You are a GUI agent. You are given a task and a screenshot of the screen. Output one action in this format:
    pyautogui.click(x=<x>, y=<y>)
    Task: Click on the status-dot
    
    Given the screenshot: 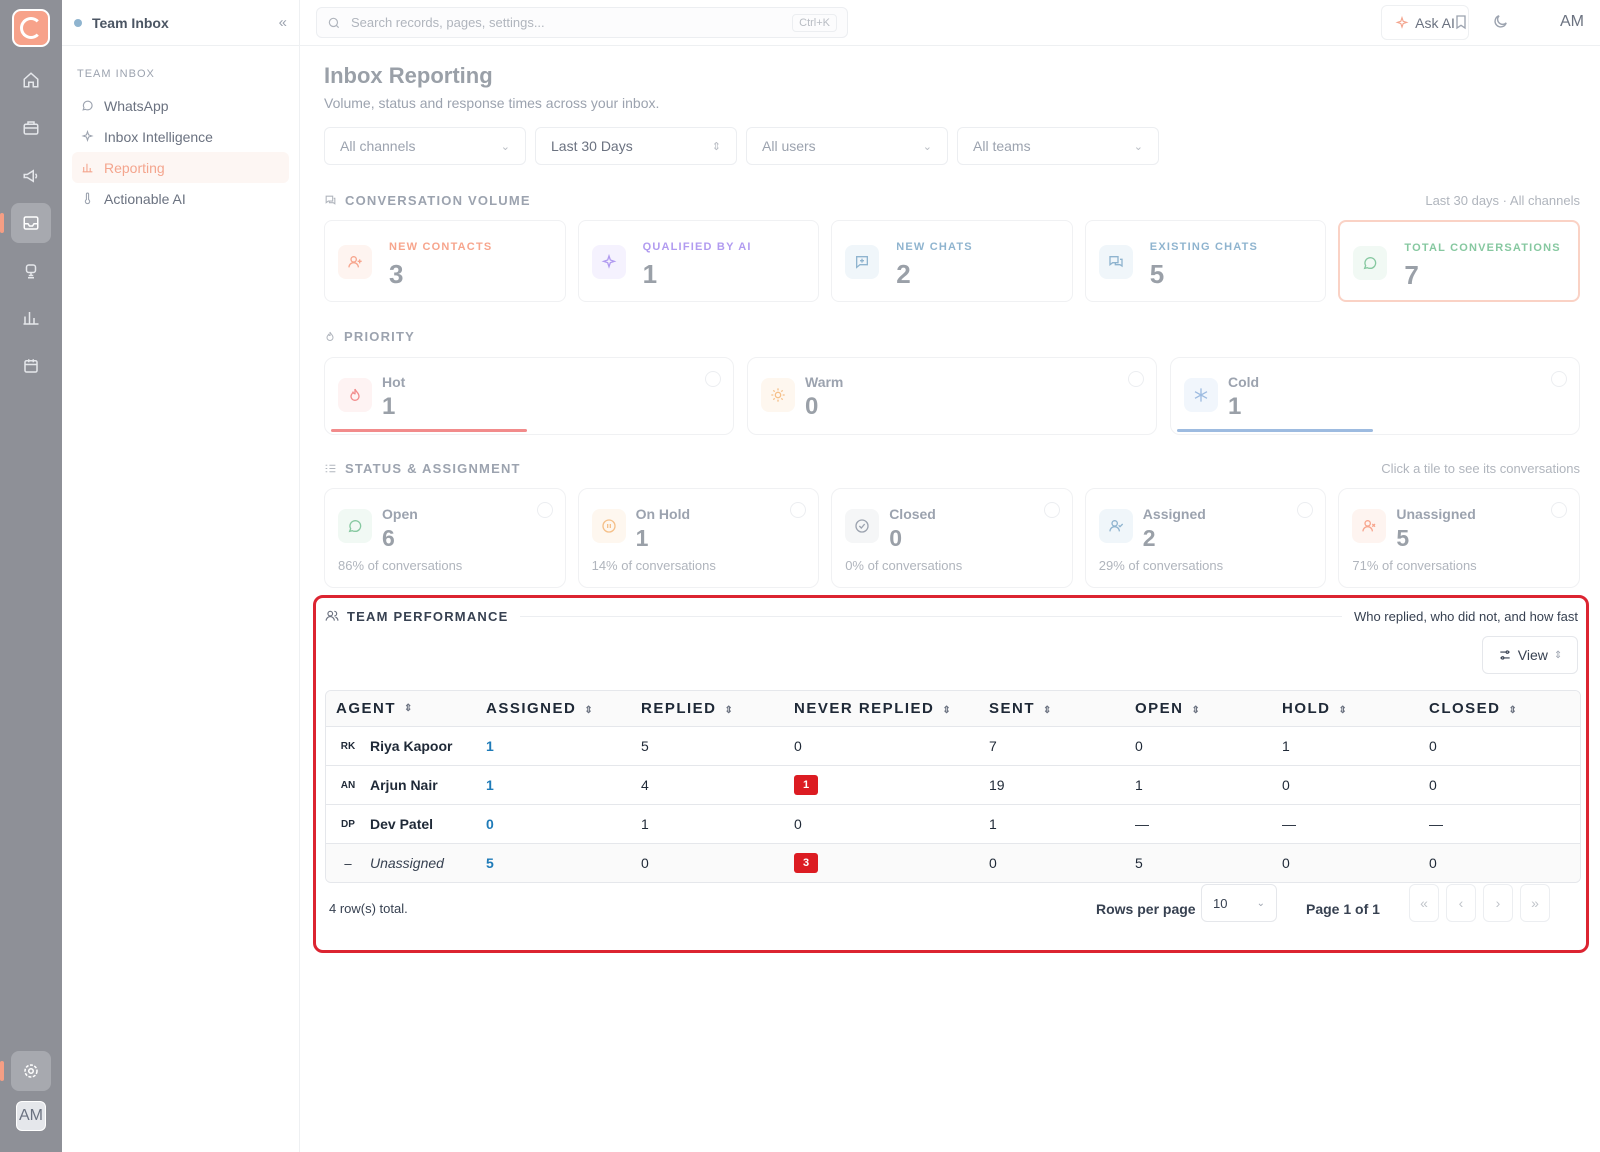 What is the action you would take?
    pyautogui.click(x=78, y=22)
    